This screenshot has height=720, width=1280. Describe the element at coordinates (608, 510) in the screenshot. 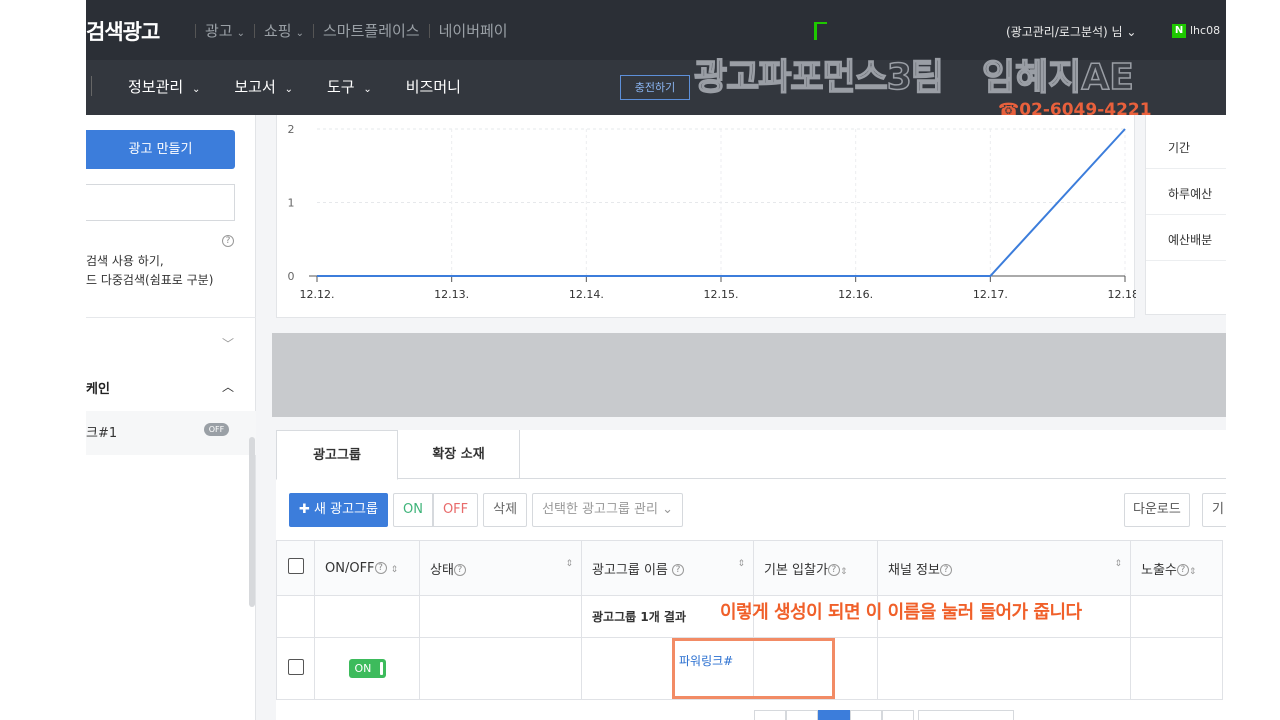

I see `manage-selected-dropdown: 선택한 광고그룹 관리 ⌄` at that location.